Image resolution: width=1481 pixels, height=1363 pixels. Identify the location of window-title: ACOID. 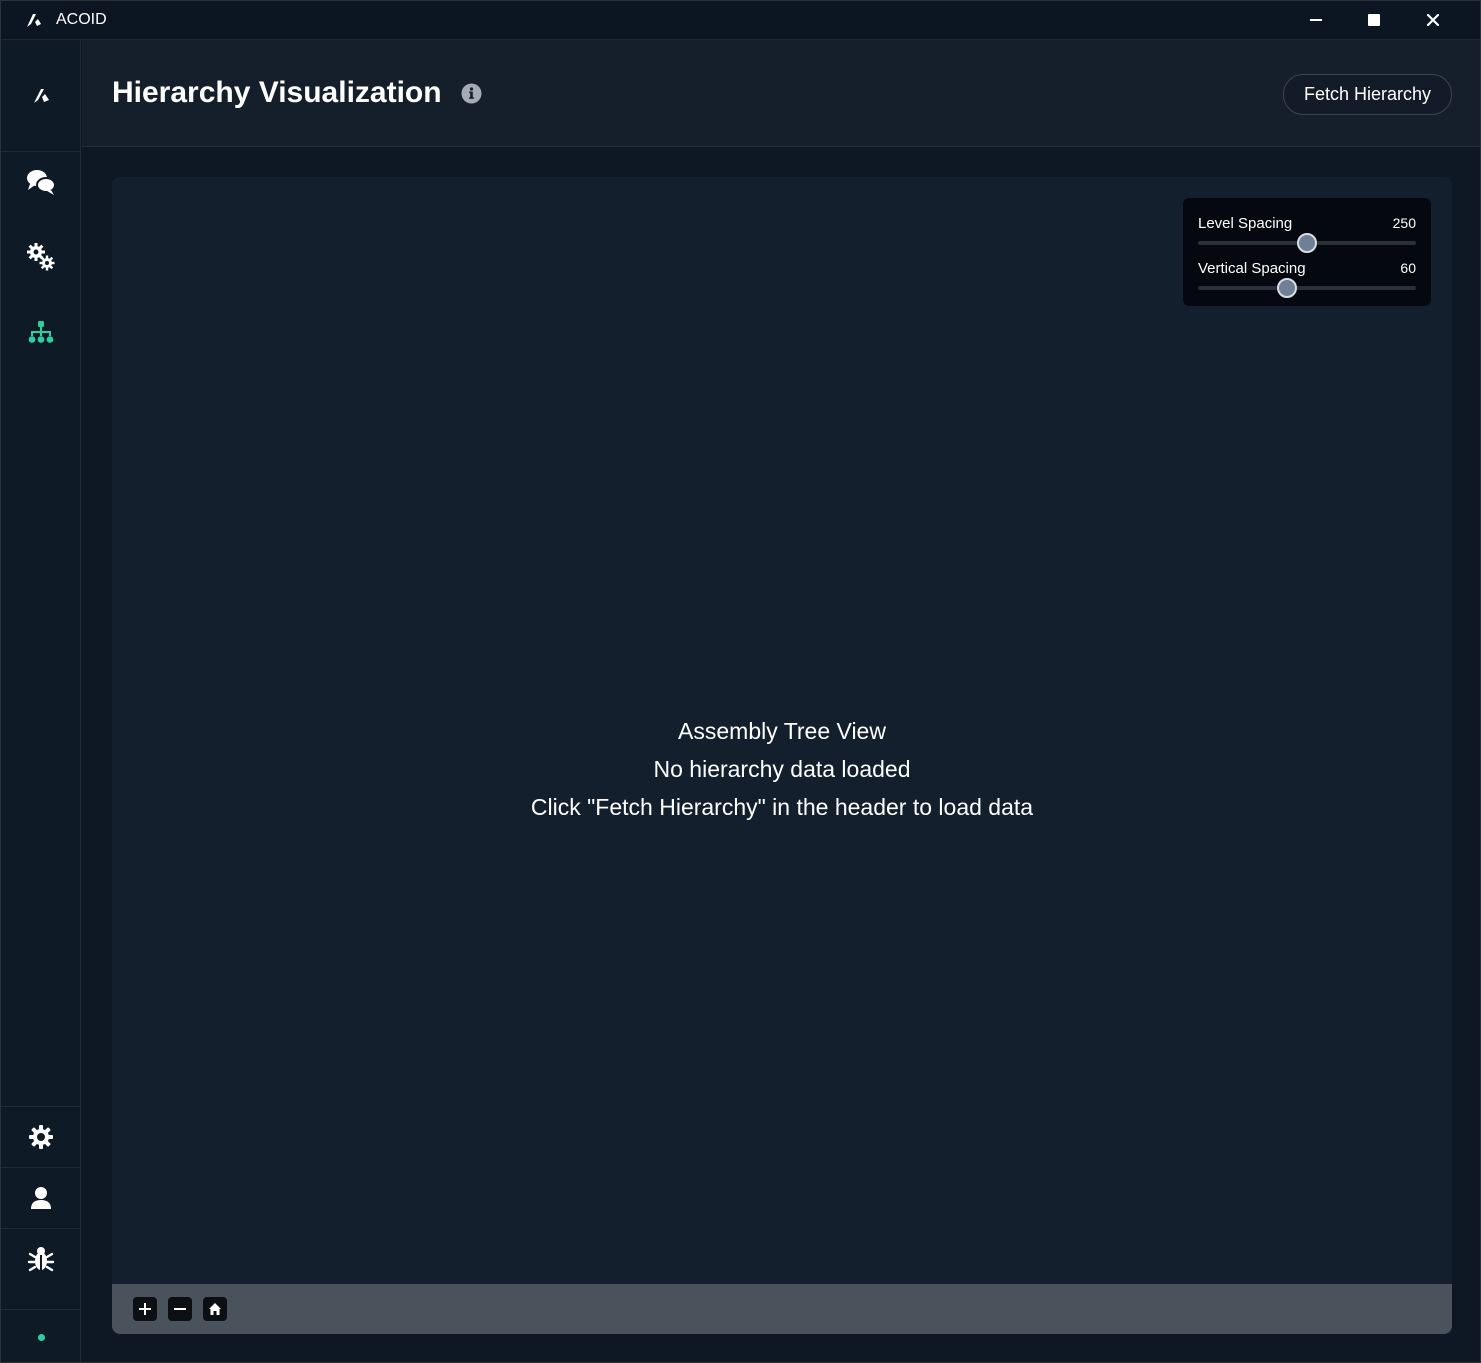
(81, 19).